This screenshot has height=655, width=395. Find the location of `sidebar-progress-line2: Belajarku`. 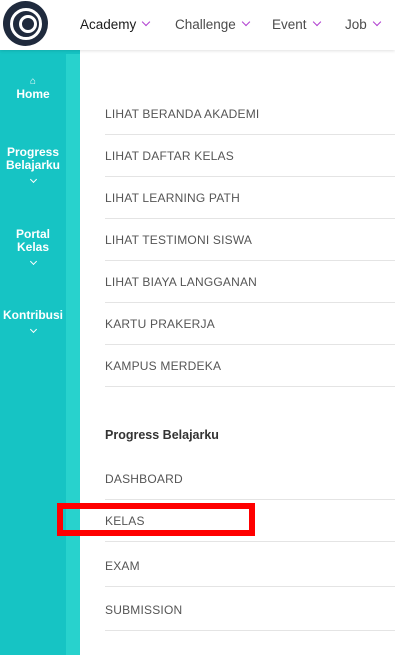

sidebar-progress-line2: Belajarku is located at coordinates (33, 165).